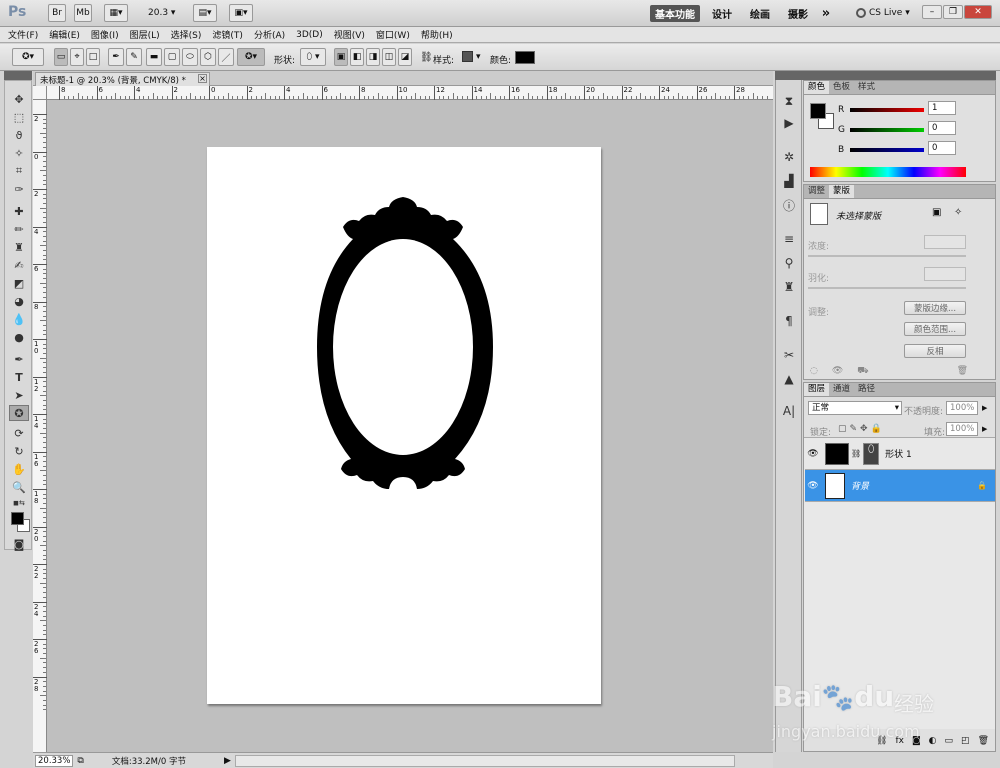 This screenshot has height=768, width=1000. What do you see at coordinates (186, 34) in the screenshot?
I see `menu-select: 选择(S)` at bounding box center [186, 34].